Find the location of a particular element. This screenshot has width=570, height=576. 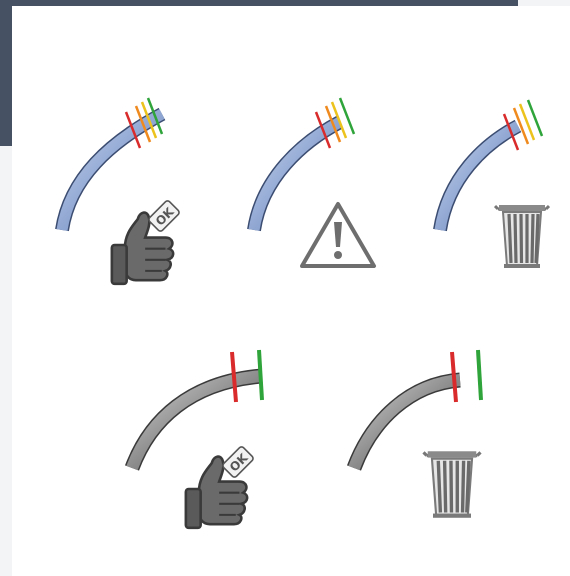

warning-triangle-icon is located at coordinates (338, 237).